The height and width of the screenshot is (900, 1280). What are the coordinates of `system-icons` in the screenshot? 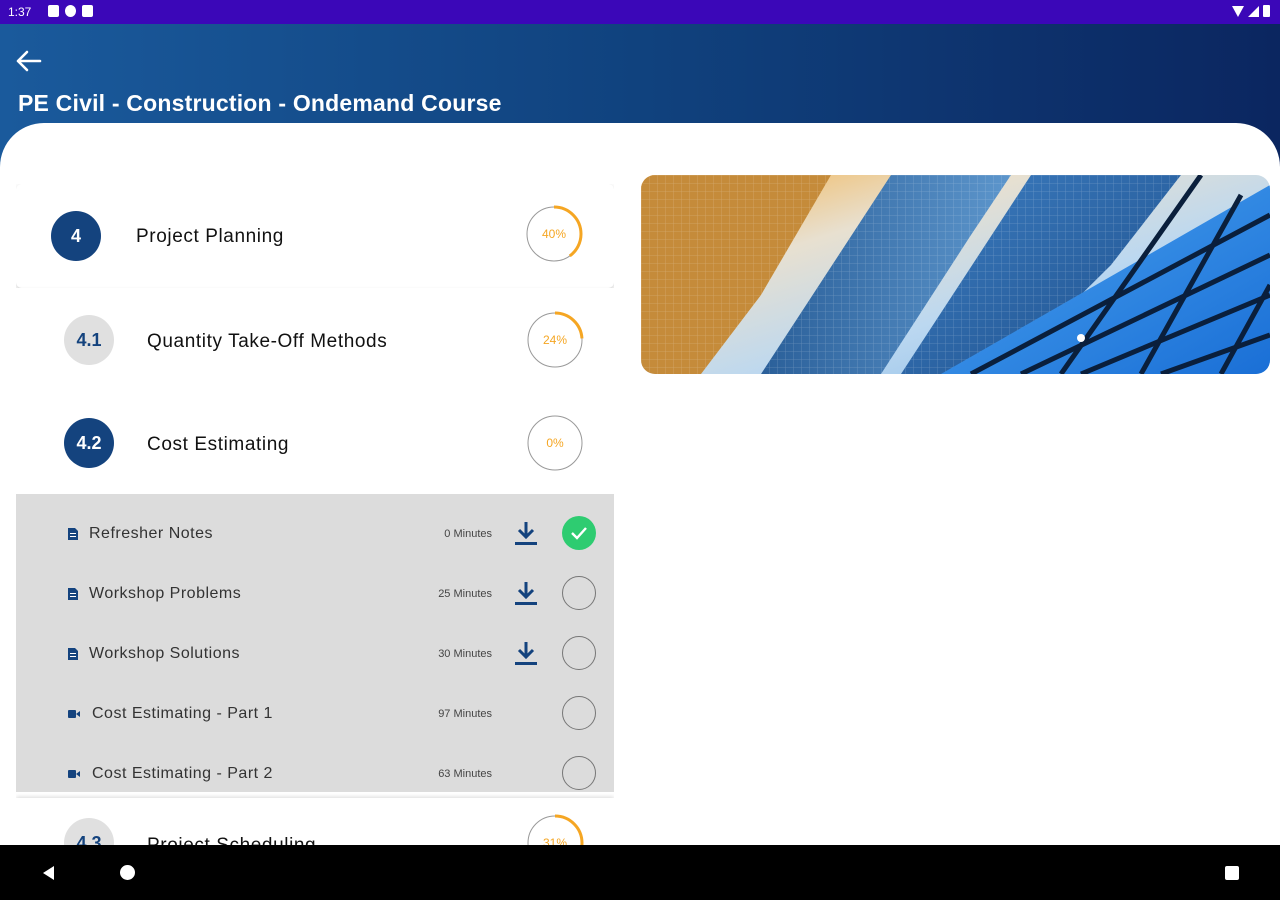 It's located at (1251, 11).